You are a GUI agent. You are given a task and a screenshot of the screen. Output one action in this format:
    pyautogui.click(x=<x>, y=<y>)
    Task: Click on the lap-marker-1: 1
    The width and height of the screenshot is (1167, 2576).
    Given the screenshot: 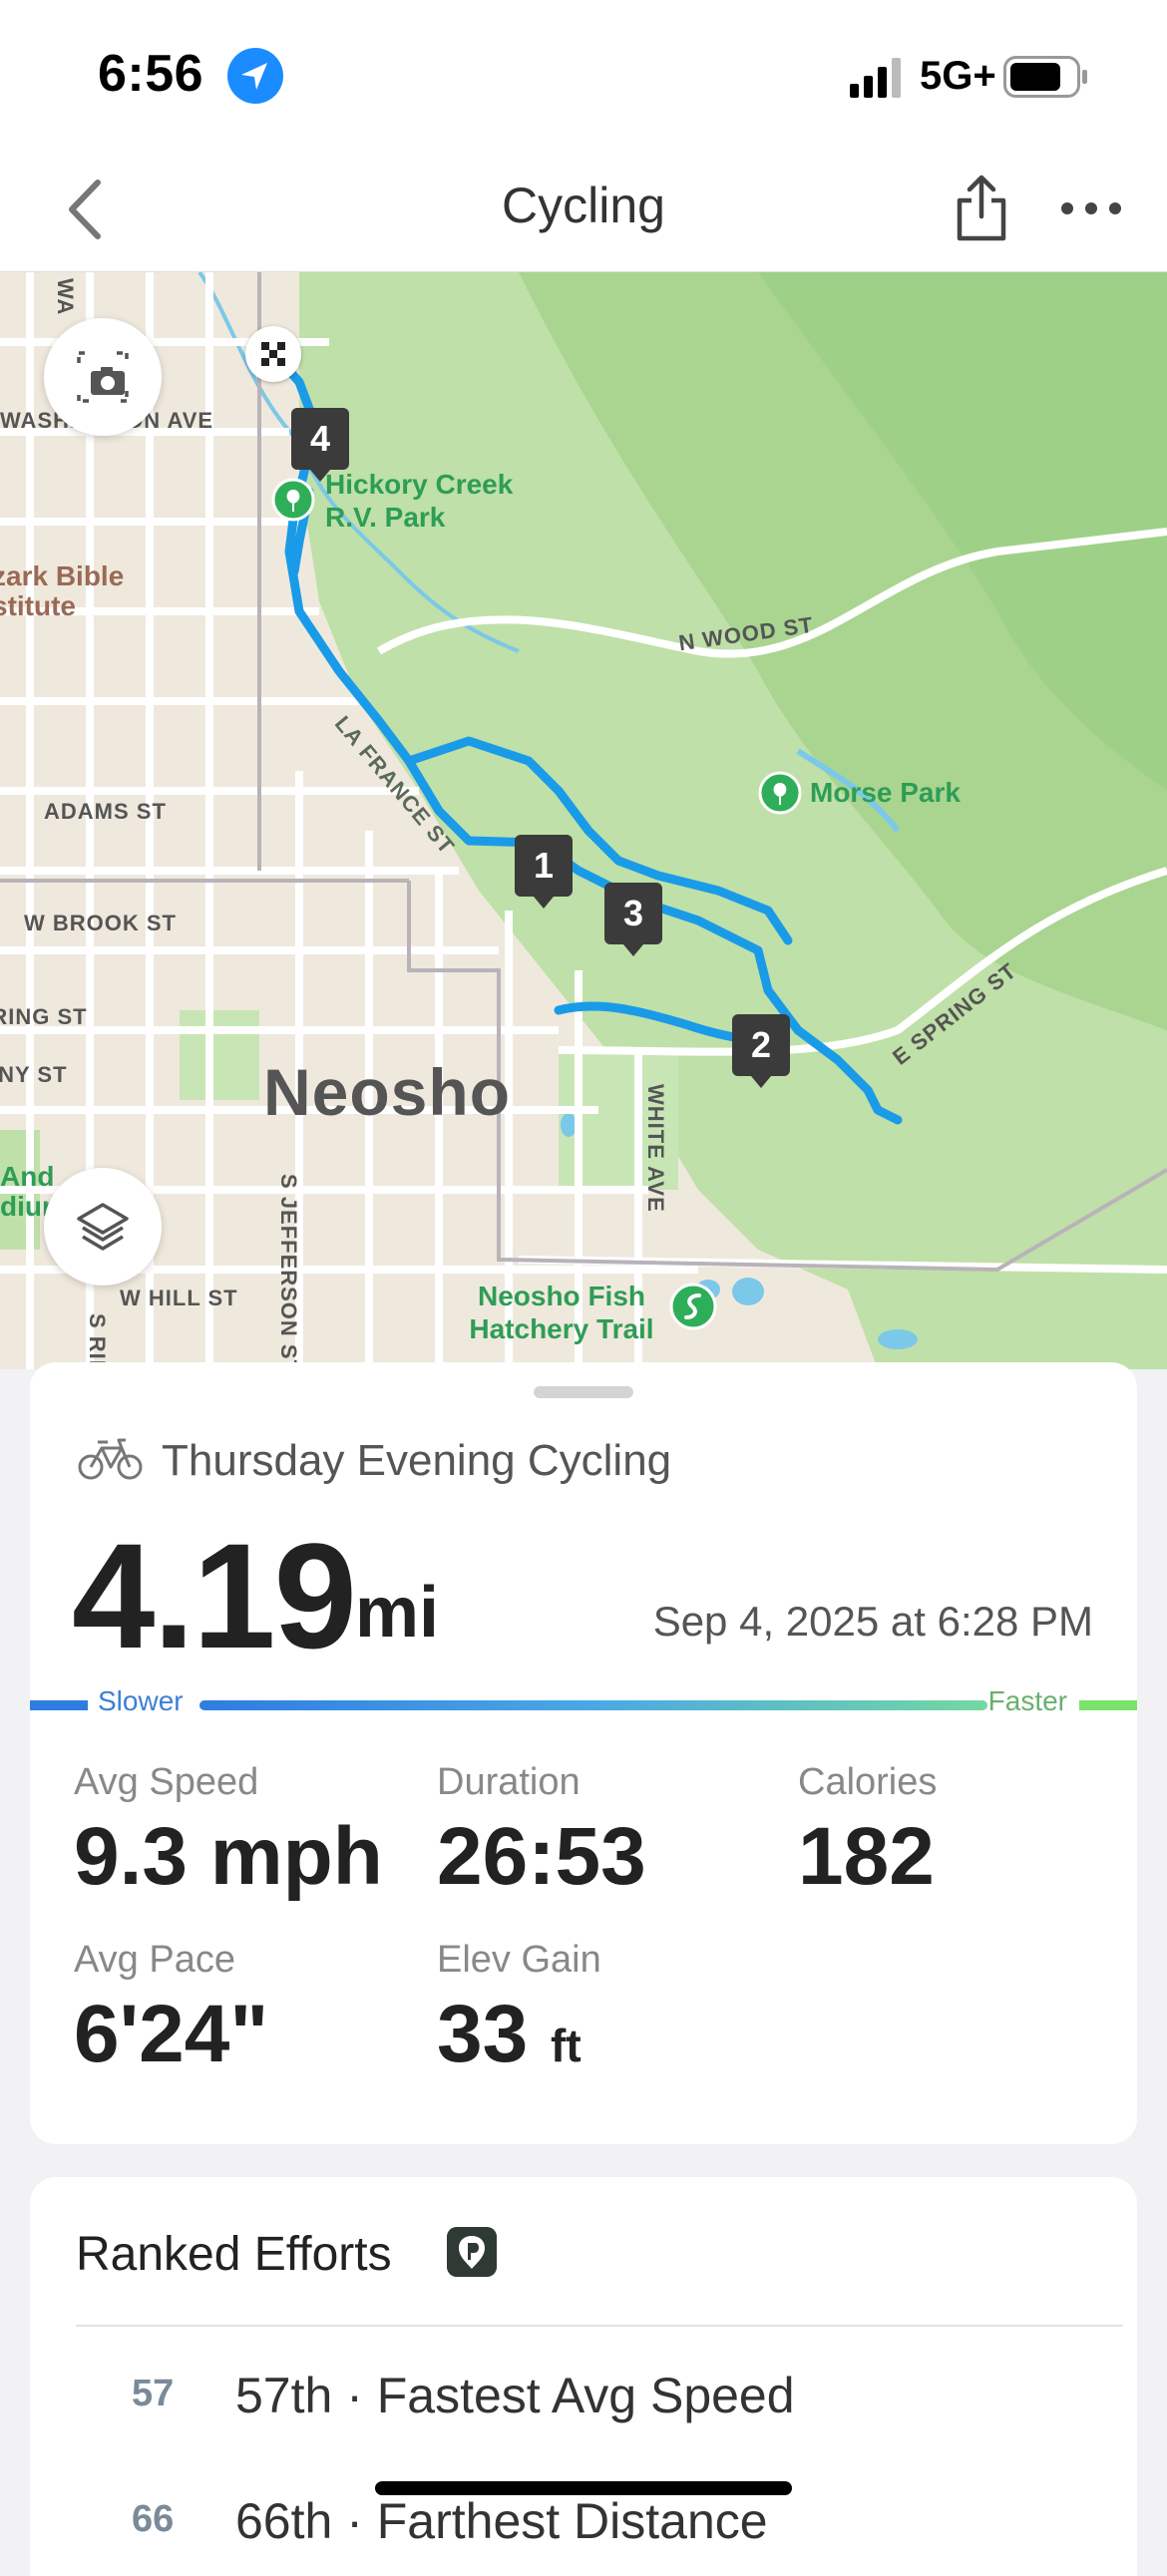 What is the action you would take?
    pyautogui.click(x=544, y=872)
    